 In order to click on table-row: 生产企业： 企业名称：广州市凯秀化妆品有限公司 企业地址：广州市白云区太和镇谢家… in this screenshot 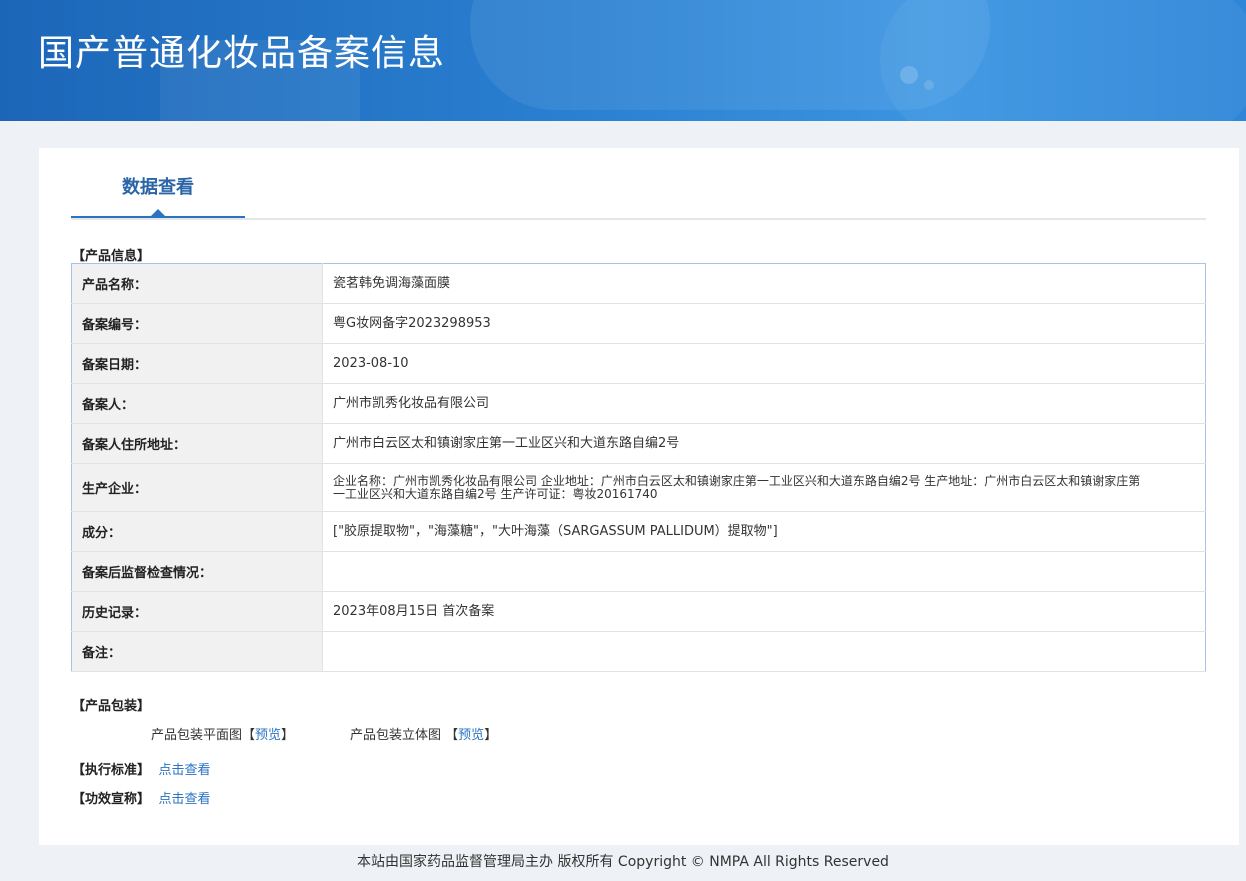, I will do `click(638, 487)`.